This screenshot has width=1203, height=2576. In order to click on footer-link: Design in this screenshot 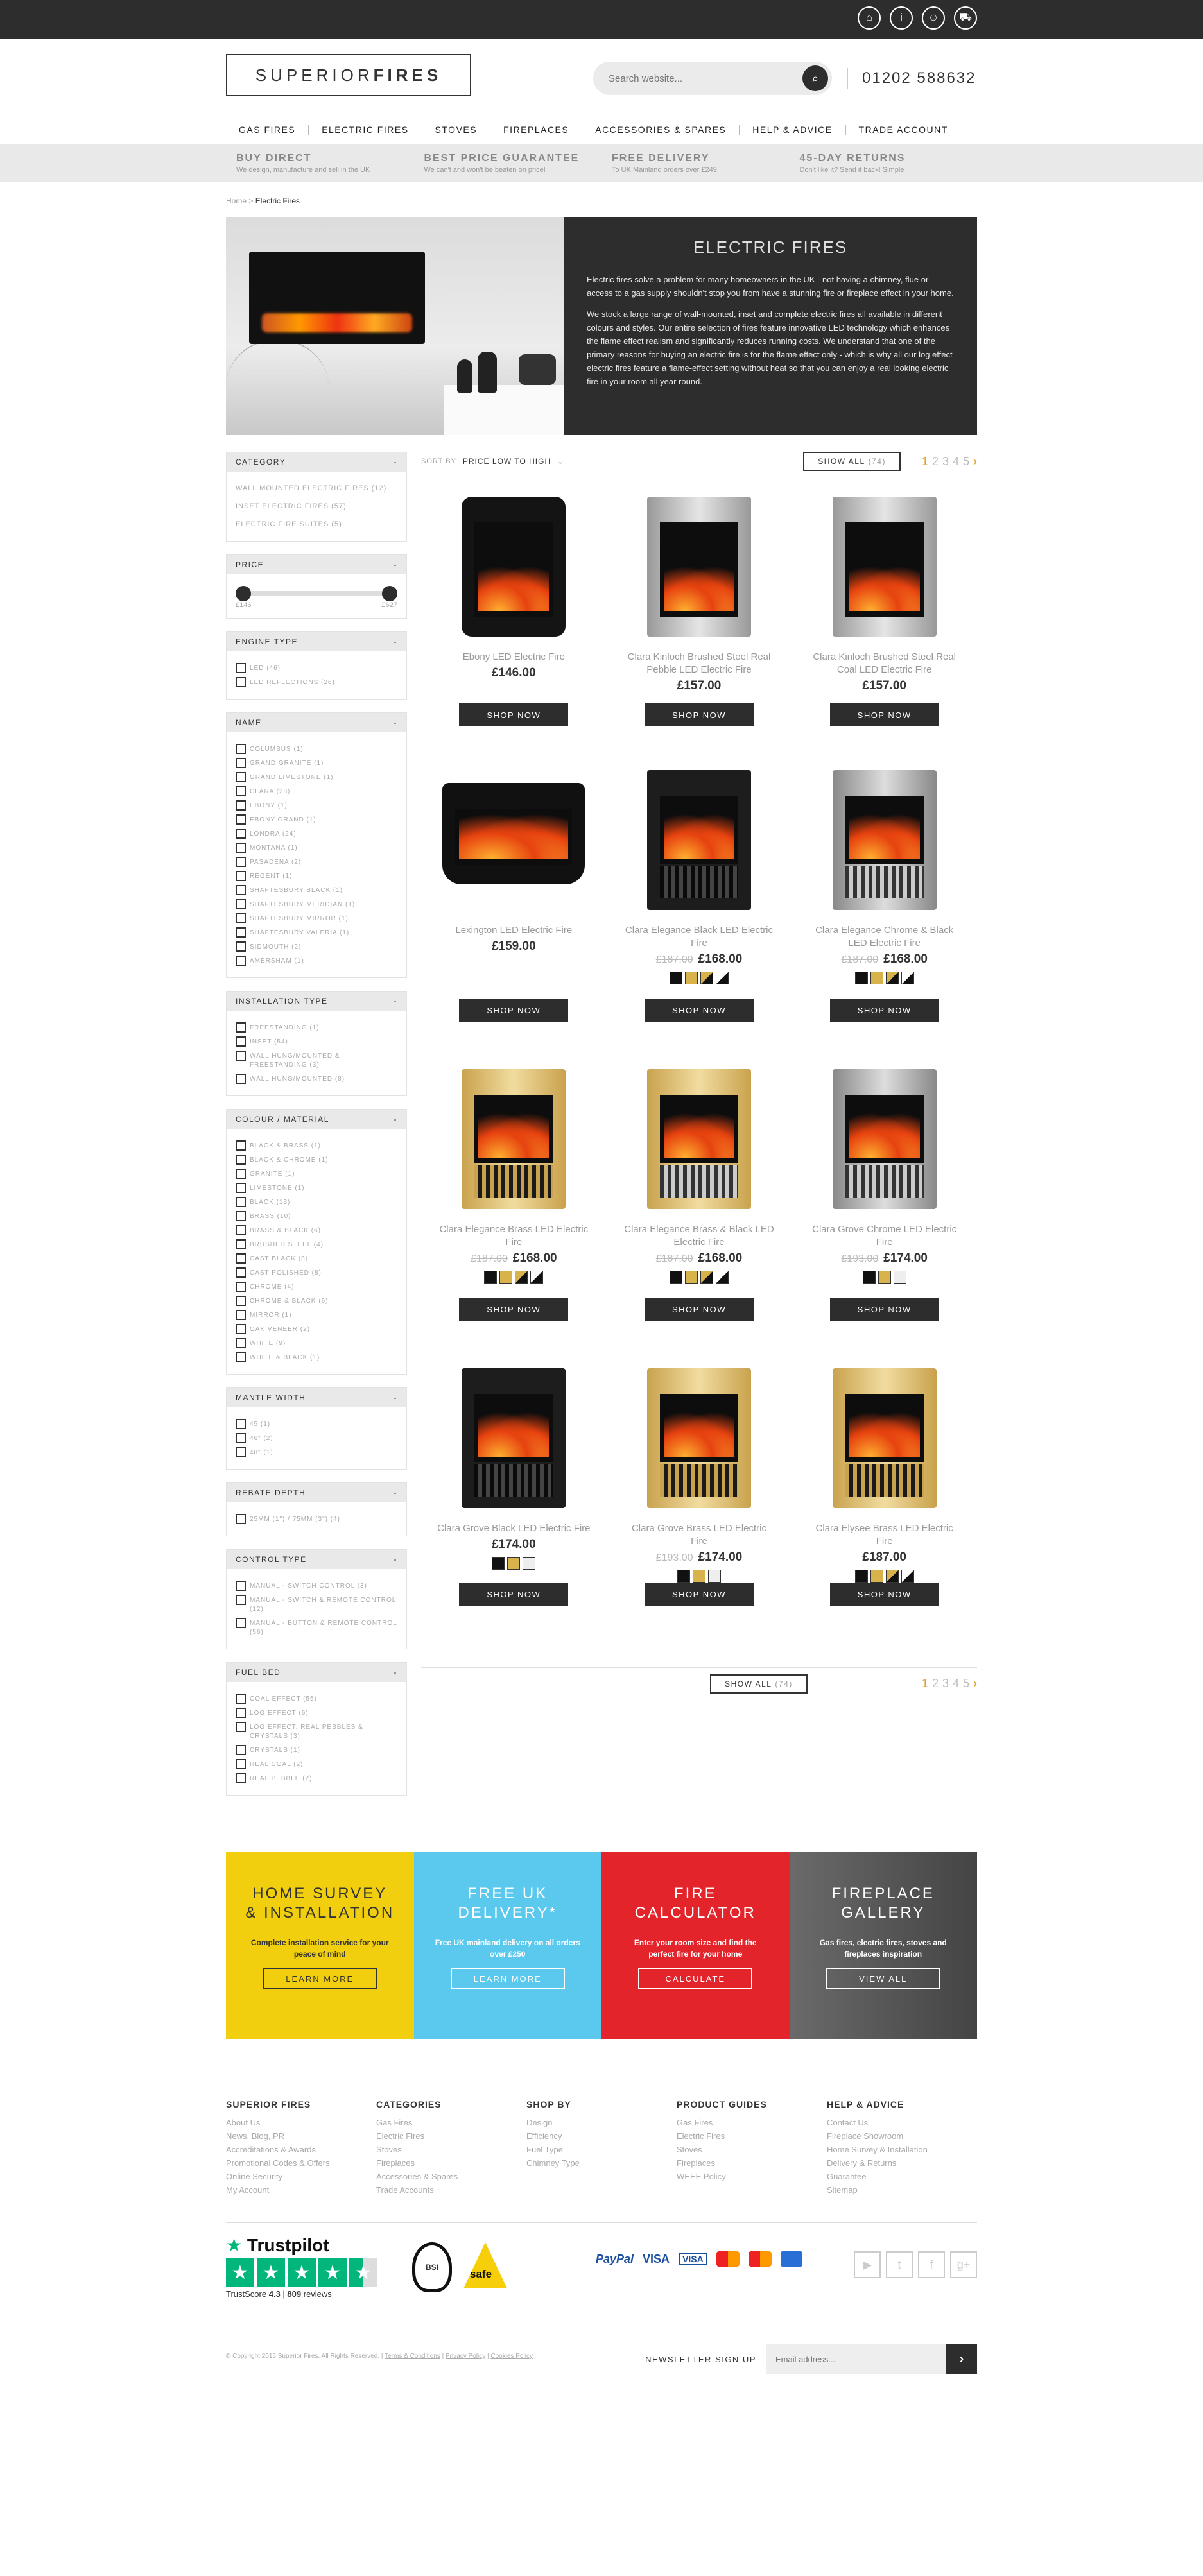, I will do `click(601, 2122)`.